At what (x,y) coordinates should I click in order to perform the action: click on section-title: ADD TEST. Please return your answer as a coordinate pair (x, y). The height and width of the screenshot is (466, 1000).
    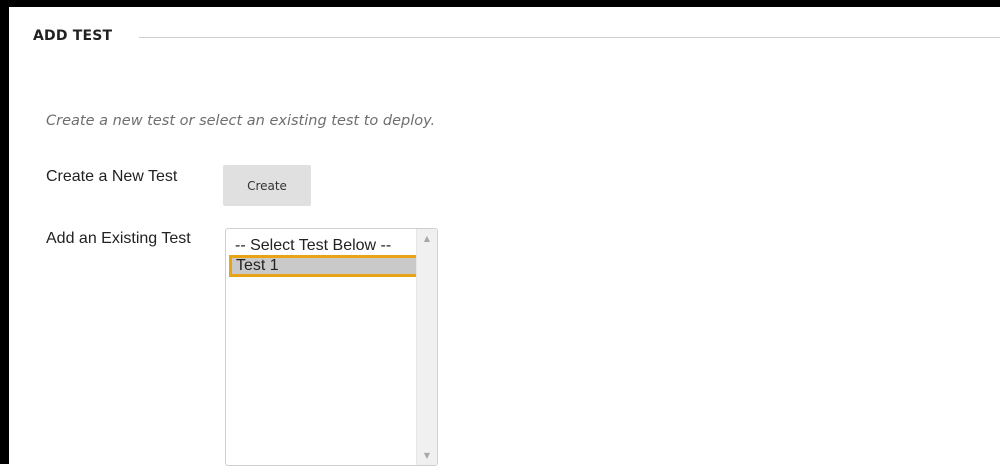
    Looking at the image, I should click on (80, 36).